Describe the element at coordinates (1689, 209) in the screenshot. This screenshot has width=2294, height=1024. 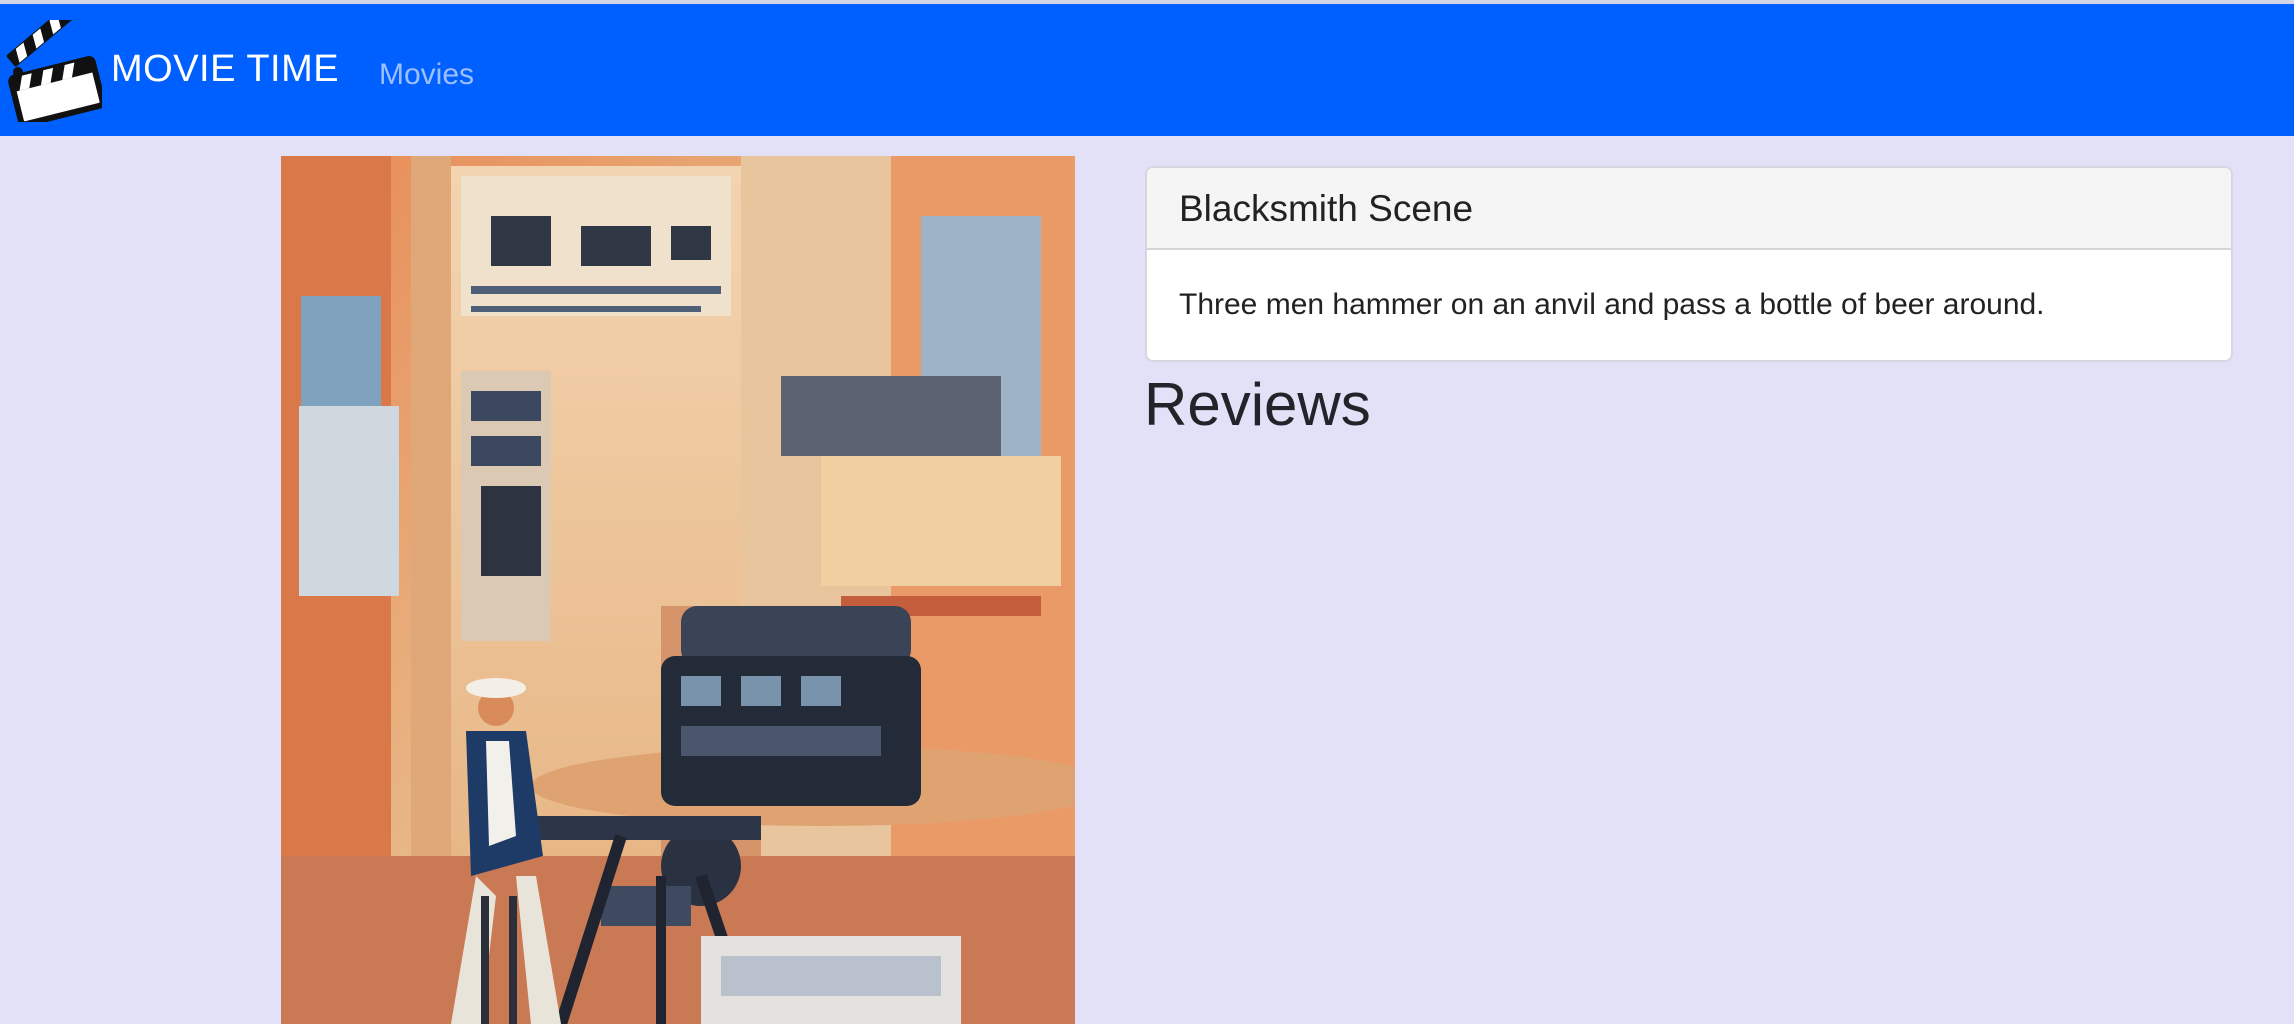
I see `movie-title: Blacksmith Scene` at that location.